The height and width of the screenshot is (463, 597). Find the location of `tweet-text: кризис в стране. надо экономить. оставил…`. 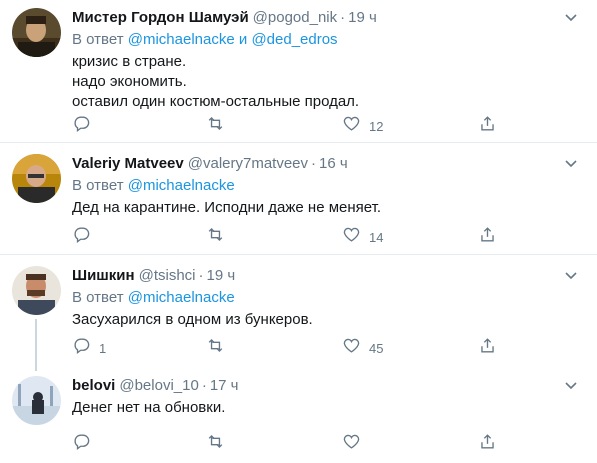

tweet-text: кризис в стране. надо экономить. оставил… is located at coordinates (216, 81).